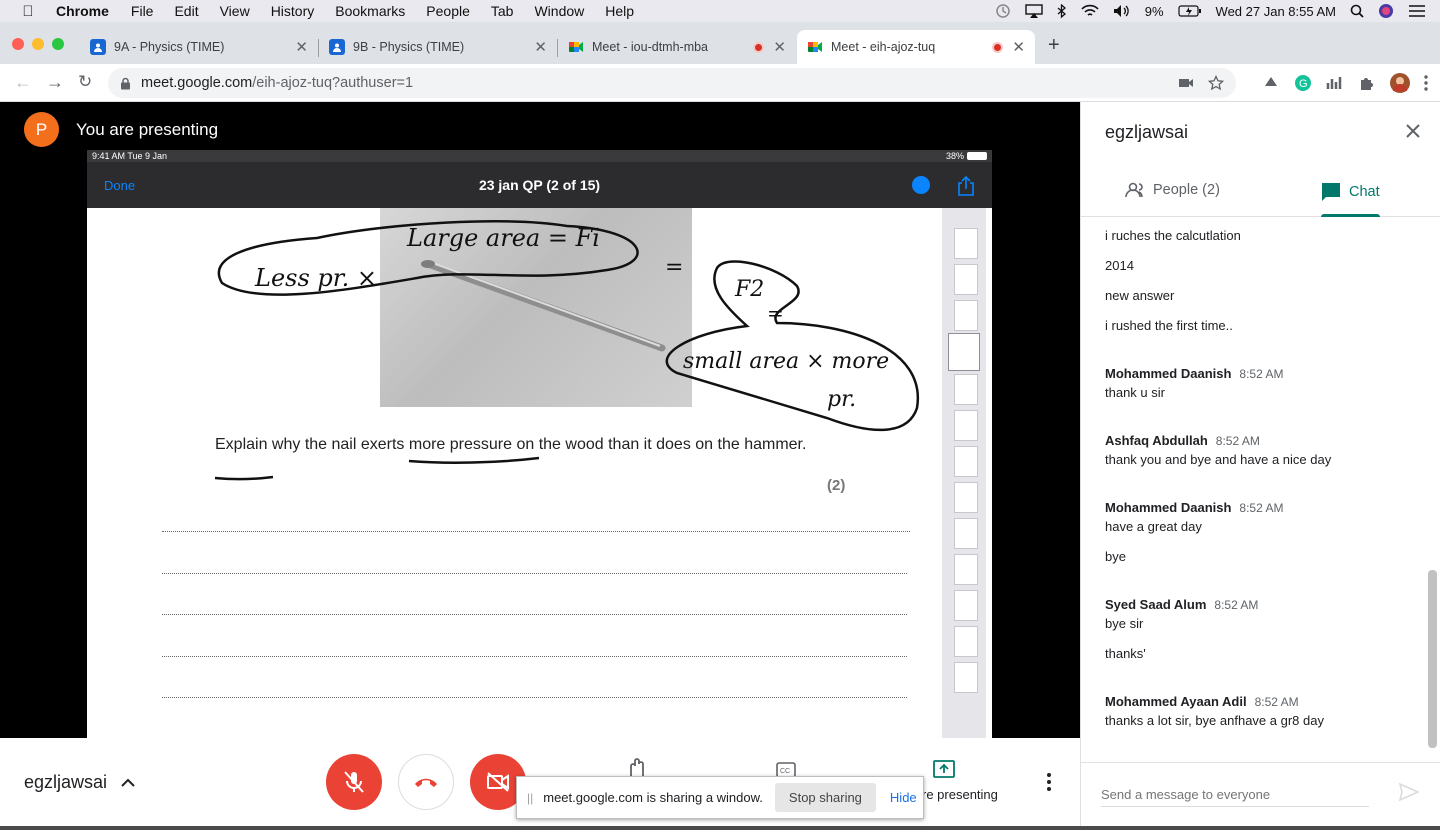 This screenshot has width=1440, height=830. What do you see at coordinates (1364, 192) in the screenshot?
I see `tab-chat-label: Chat` at bounding box center [1364, 192].